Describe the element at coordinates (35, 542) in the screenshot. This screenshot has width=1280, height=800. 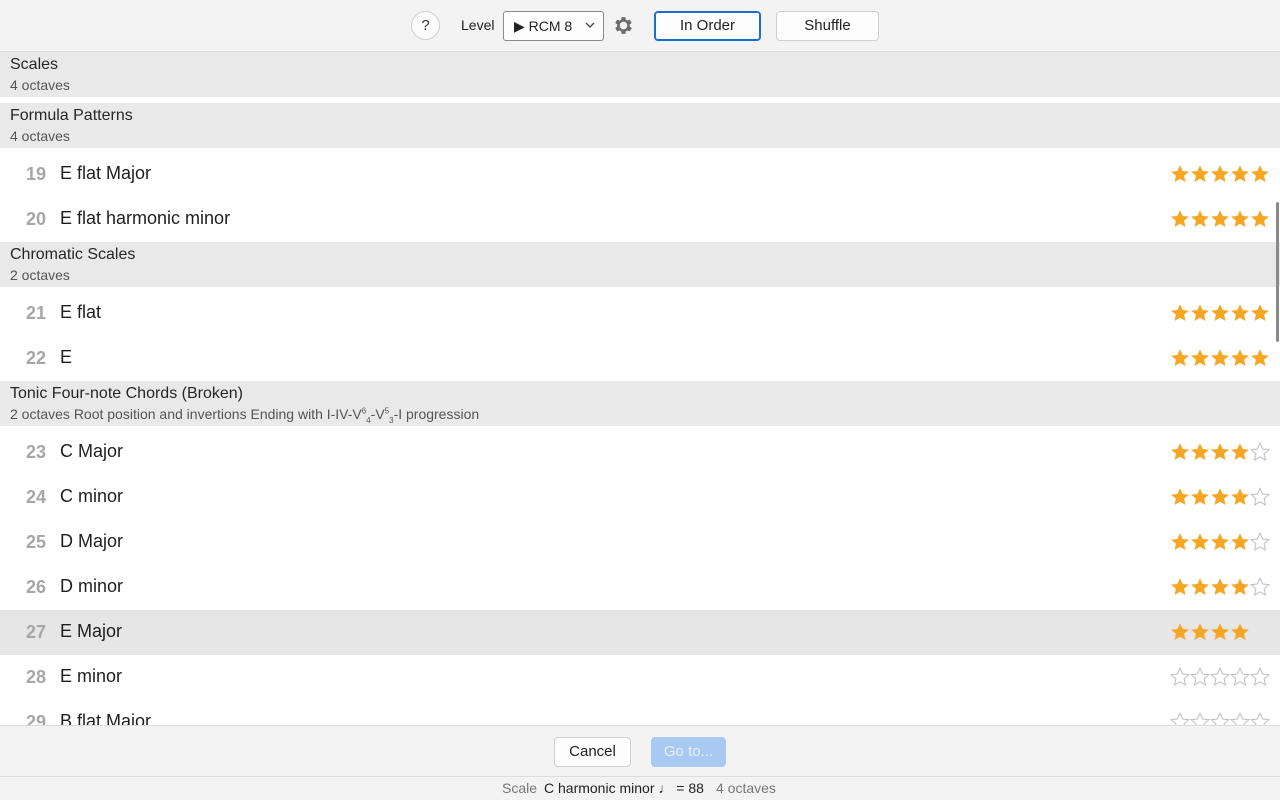
I see `item-number: 25` at that location.